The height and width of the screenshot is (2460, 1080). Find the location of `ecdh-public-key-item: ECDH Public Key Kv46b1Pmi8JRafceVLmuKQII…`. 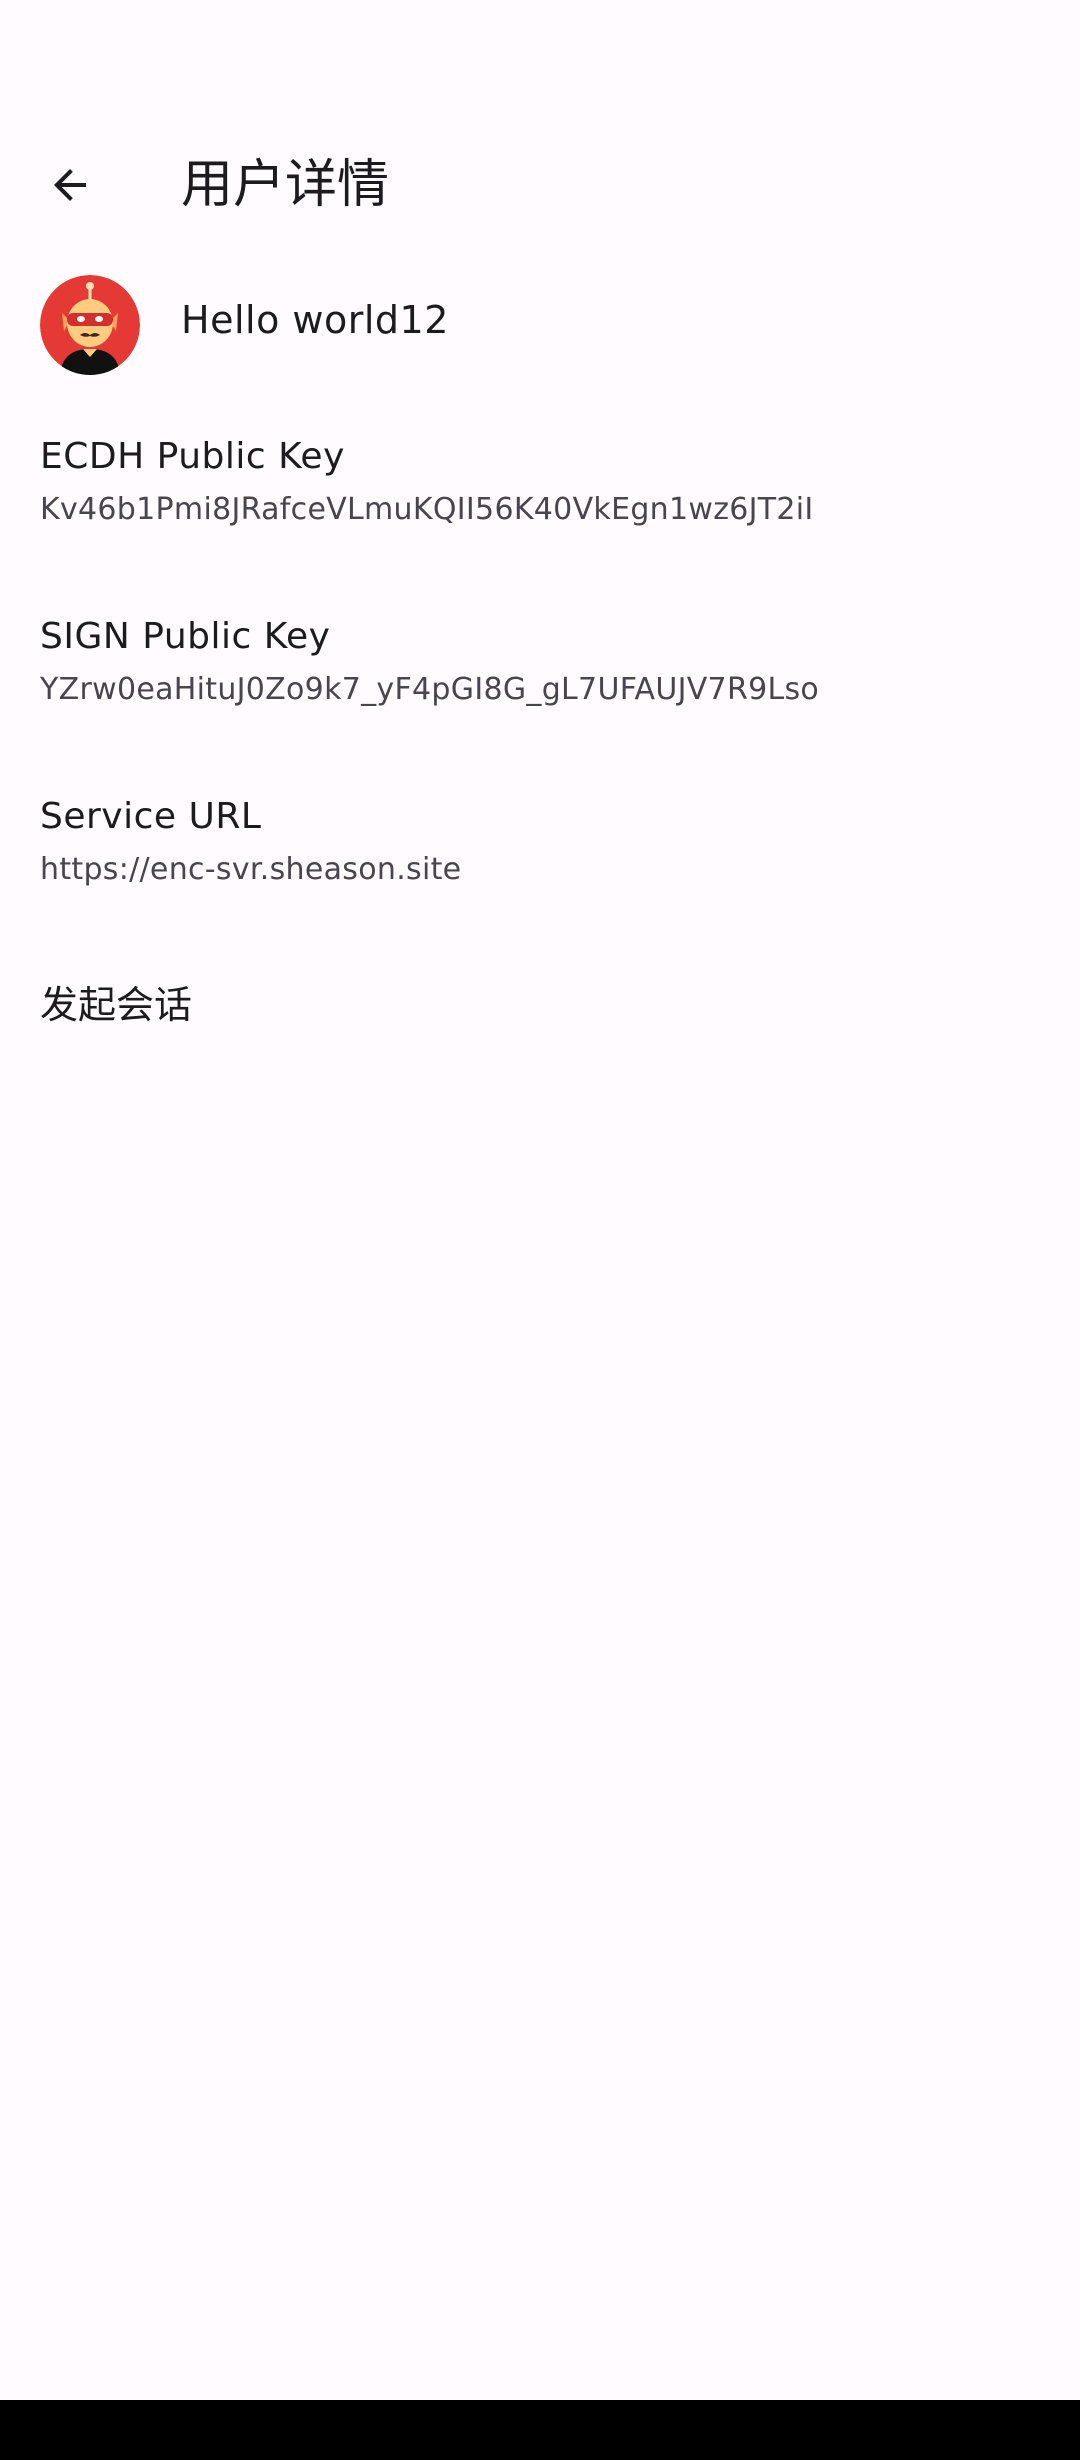

ecdh-public-key-item: ECDH Public Key Kv46b1Pmi8JRafceVLmuKQII… is located at coordinates (540, 512).